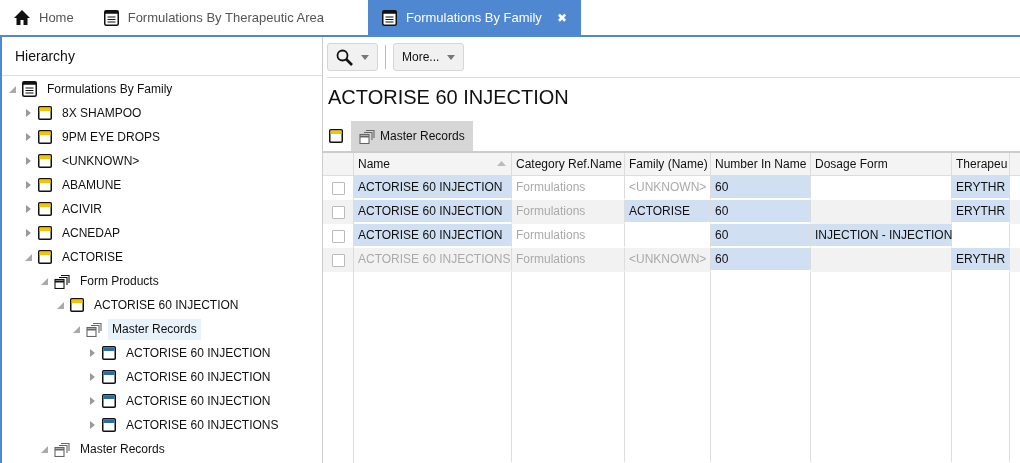 The image size is (1020, 463). I want to click on tab: Formulations By Family ✖, so click(474, 17).